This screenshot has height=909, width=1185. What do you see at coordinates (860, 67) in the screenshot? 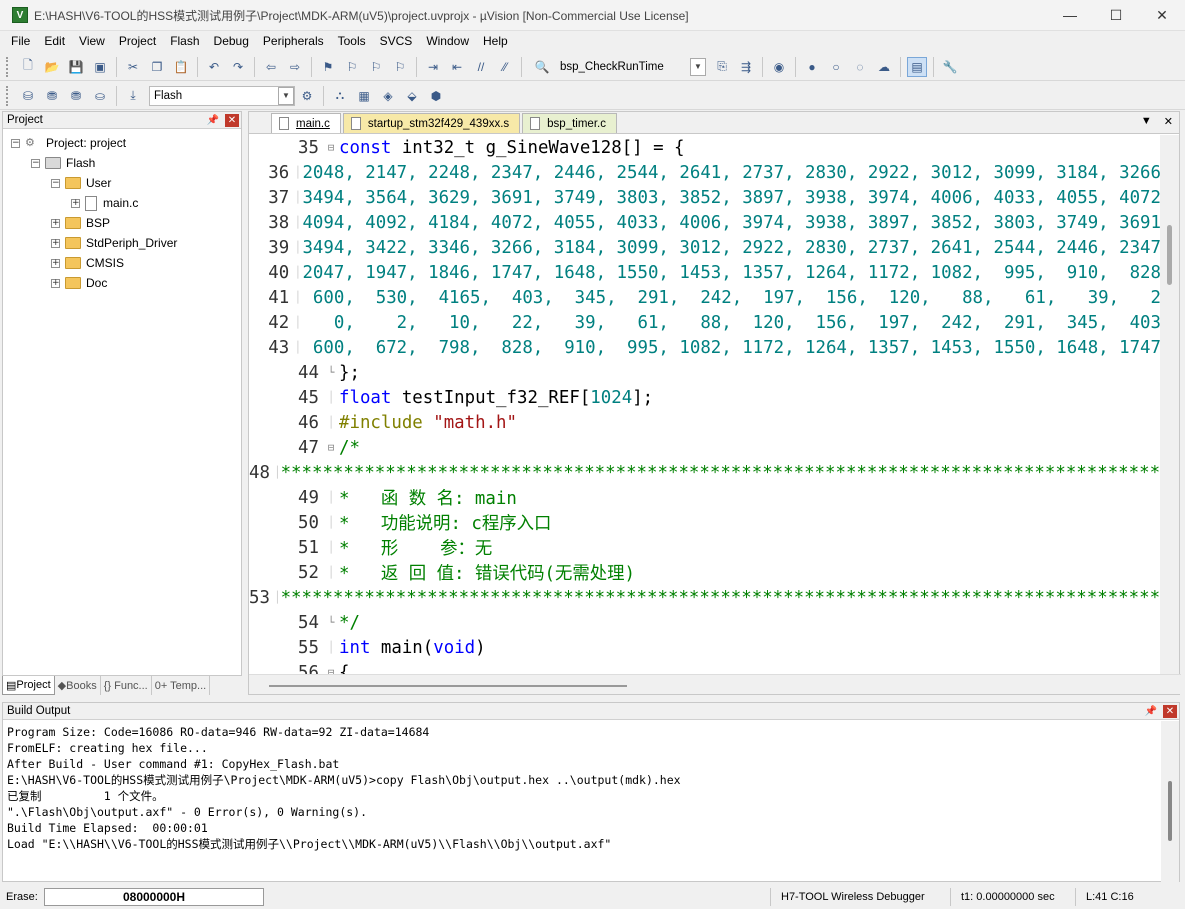
I see `breakpoint-disable-icon: ◌` at bounding box center [860, 67].